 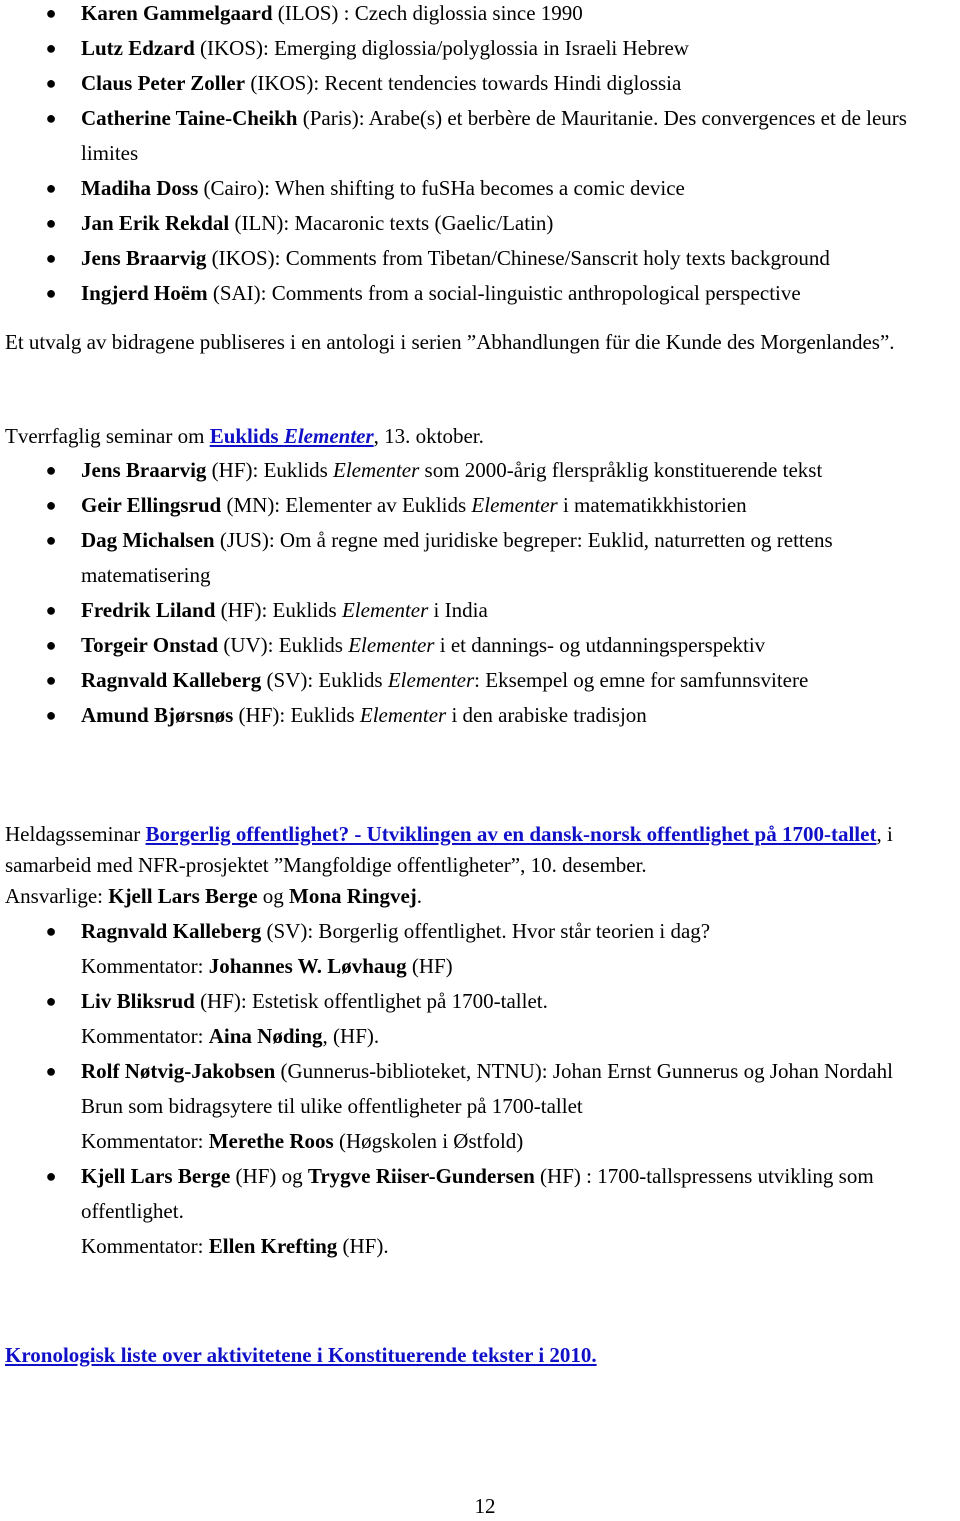 I want to click on talk-title-end: i den arabiske tradisjon, so click(x=546, y=715).